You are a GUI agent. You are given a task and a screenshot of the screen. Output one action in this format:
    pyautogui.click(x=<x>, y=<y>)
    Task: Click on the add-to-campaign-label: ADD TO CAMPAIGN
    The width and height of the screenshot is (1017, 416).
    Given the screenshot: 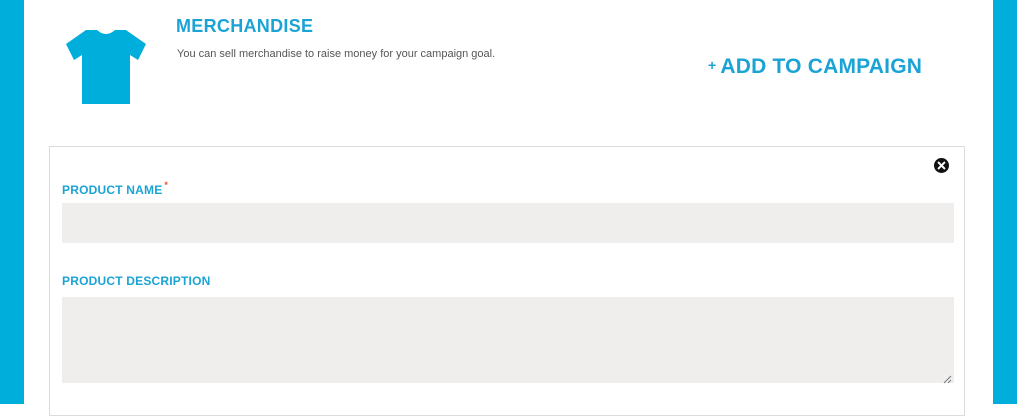 What is the action you would take?
    pyautogui.click(x=821, y=66)
    